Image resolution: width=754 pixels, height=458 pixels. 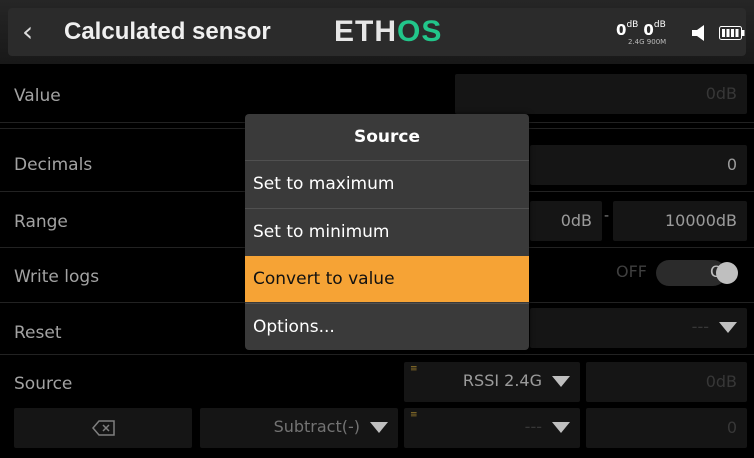 I want to click on rssi-unit-2: dB, so click(x=659, y=25).